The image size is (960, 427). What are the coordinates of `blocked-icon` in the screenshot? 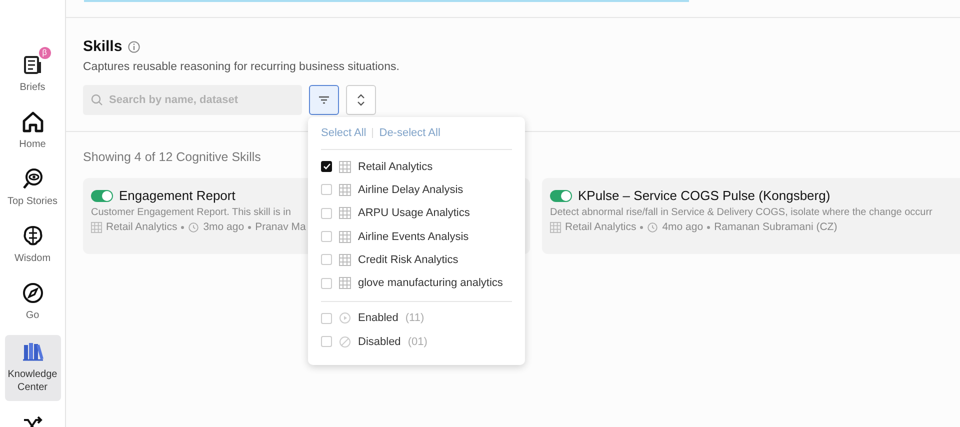 It's located at (345, 342).